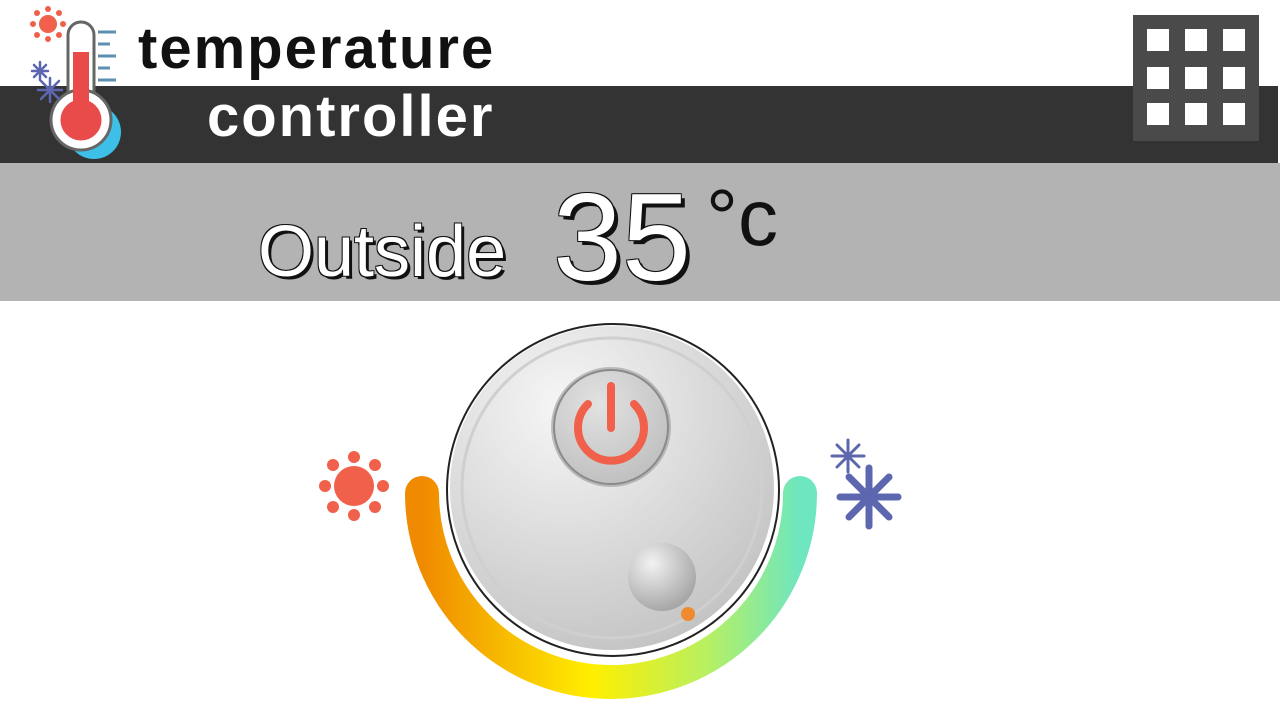 The height and width of the screenshot is (721, 1280). Describe the element at coordinates (742, 217) in the screenshot. I see `temperature-unit: °c` at that location.